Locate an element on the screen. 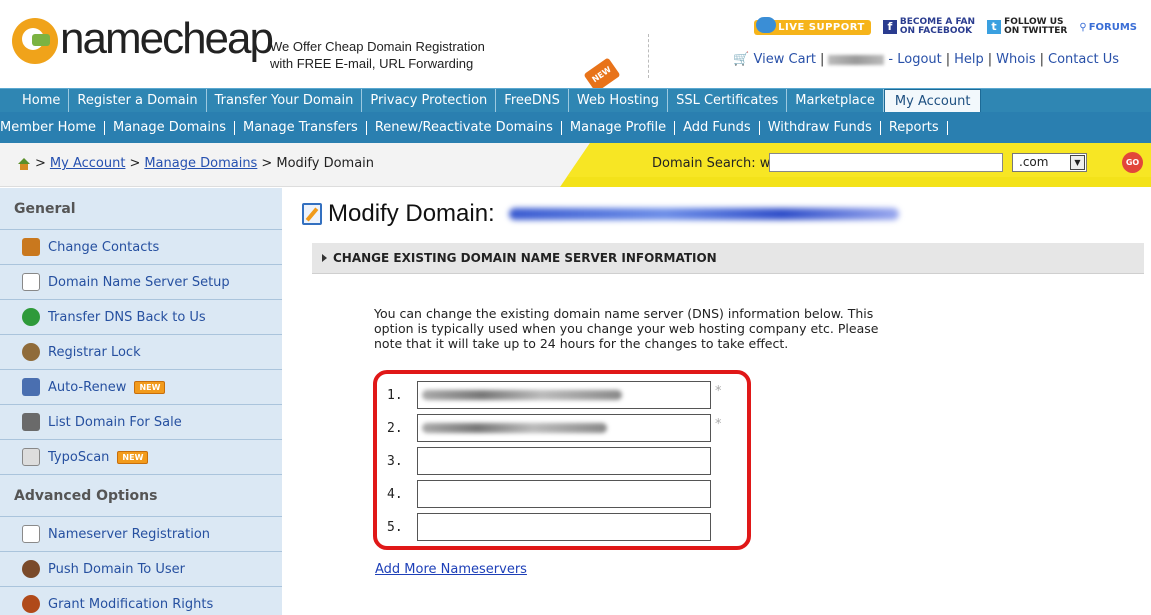 The width and height of the screenshot is (1151, 615). facebook-link: f BECOME A FAN ON FACEBOOK is located at coordinates (929, 26).